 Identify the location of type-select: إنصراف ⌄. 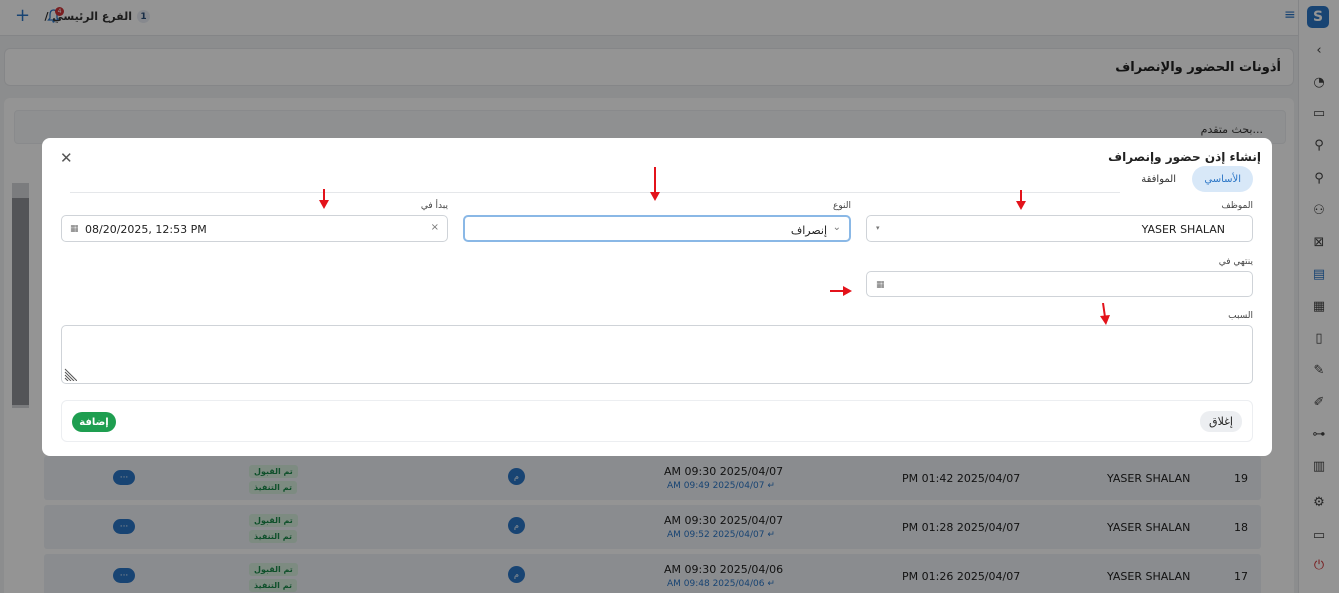
(657, 228).